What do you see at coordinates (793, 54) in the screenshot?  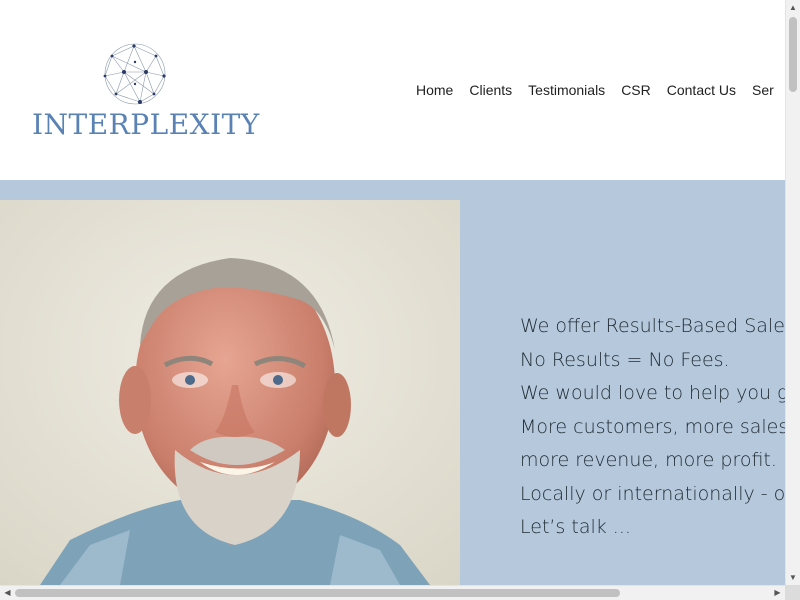 I see `vertical-scroll-thumb` at bounding box center [793, 54].